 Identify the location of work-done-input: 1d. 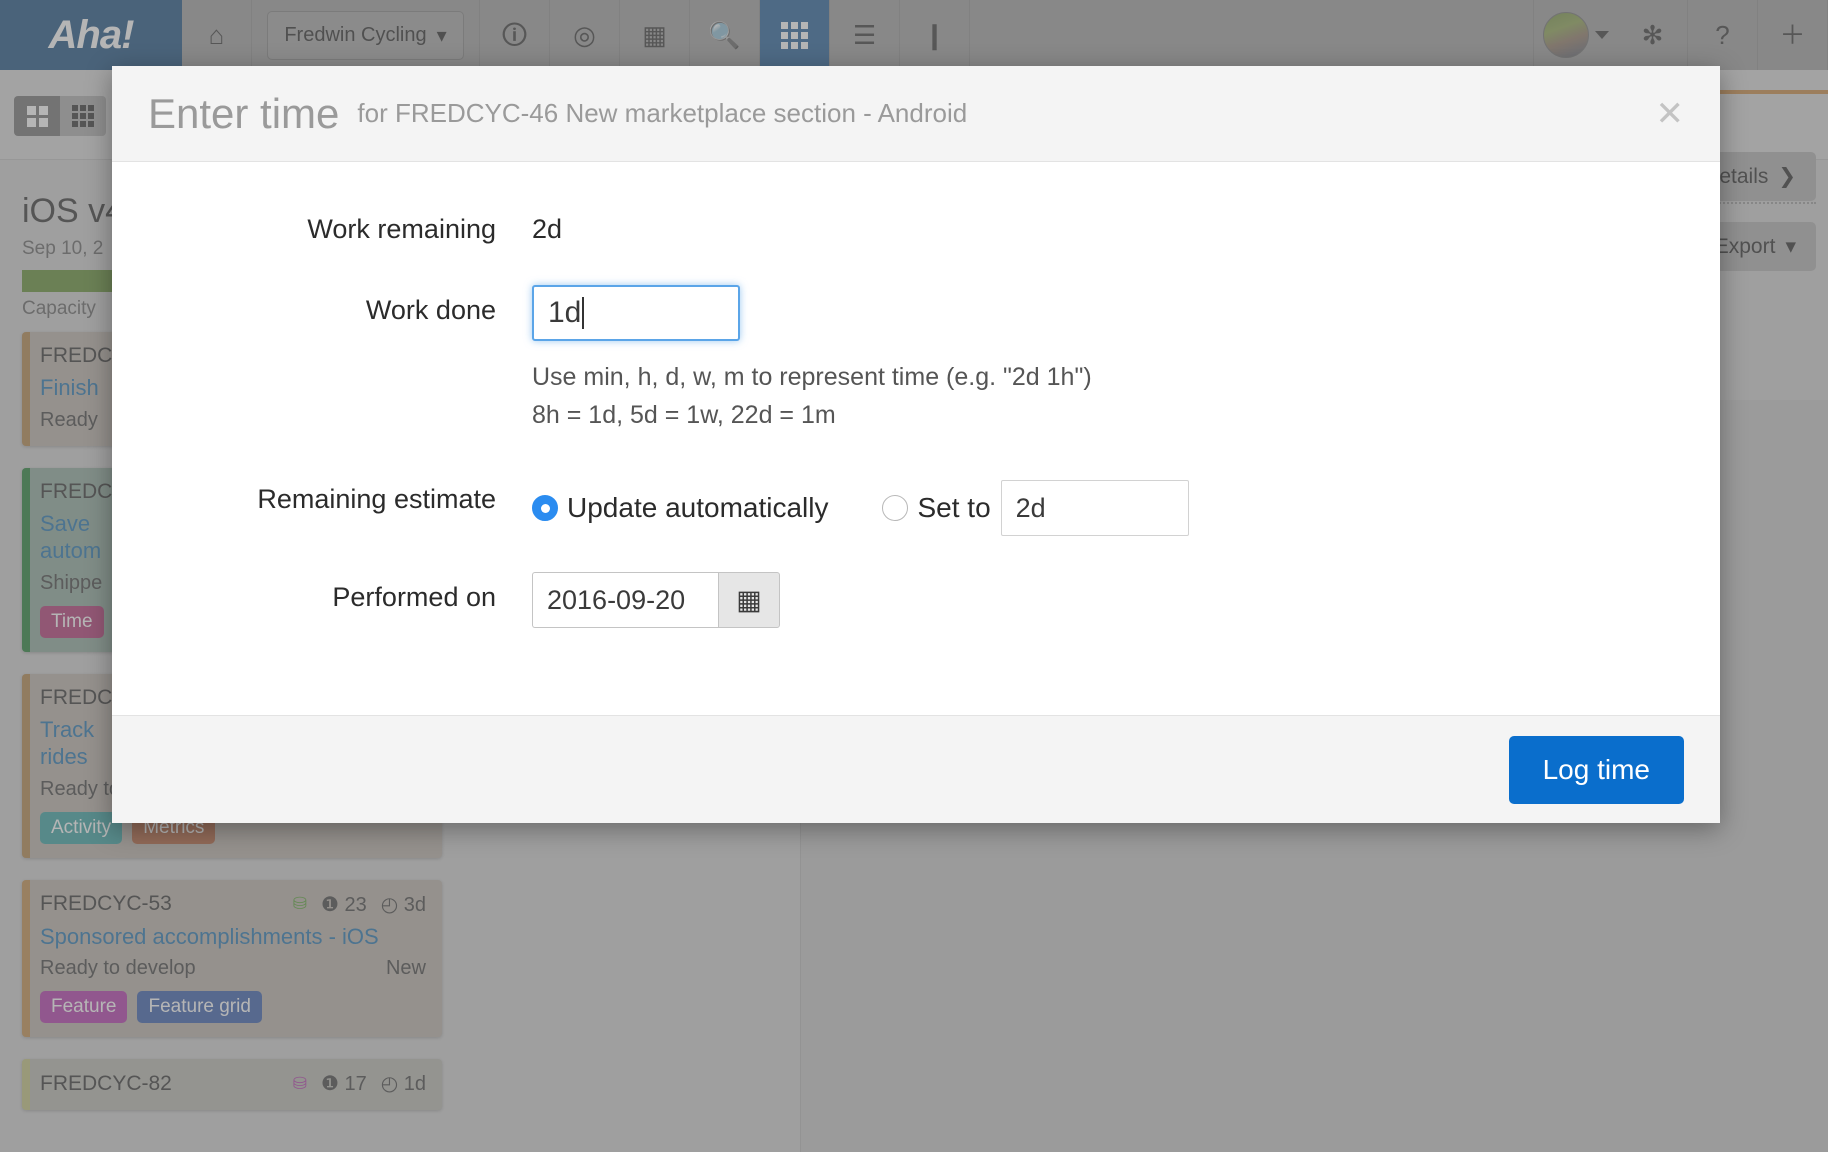
(636, 313).